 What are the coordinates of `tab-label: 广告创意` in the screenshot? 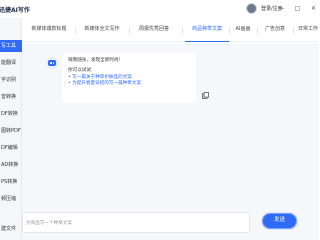 It's located at (274, 29).